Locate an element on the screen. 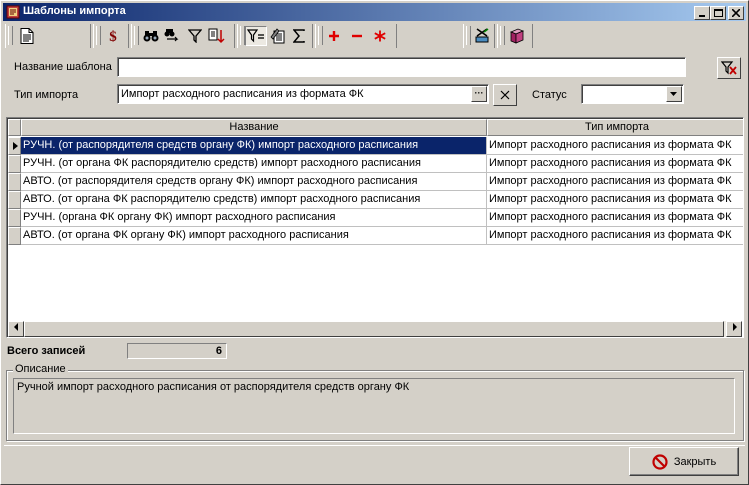 The width and height of the screenshot is (749, 485). minimize-button is located at coordinates (702, 13).